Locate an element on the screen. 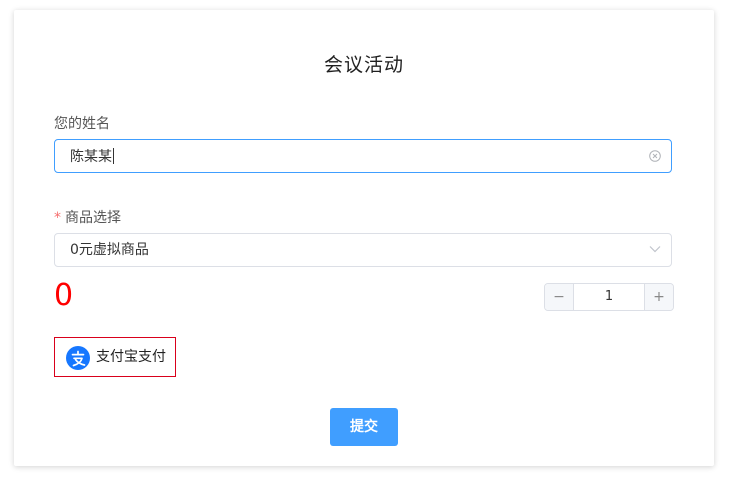  name-input-value: 陈某某 is located at coordinates (92, 156).